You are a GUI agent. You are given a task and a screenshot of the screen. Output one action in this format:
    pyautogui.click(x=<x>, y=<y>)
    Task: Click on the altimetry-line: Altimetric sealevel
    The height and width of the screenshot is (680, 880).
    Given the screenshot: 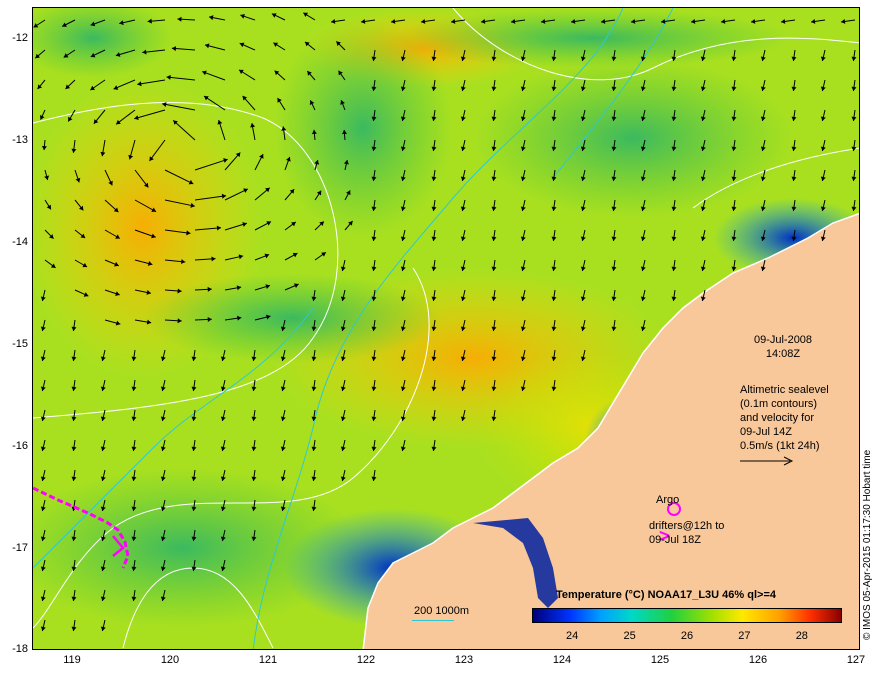 What is the action you would take?
    pyautogui.click(x=784, y=390)
    